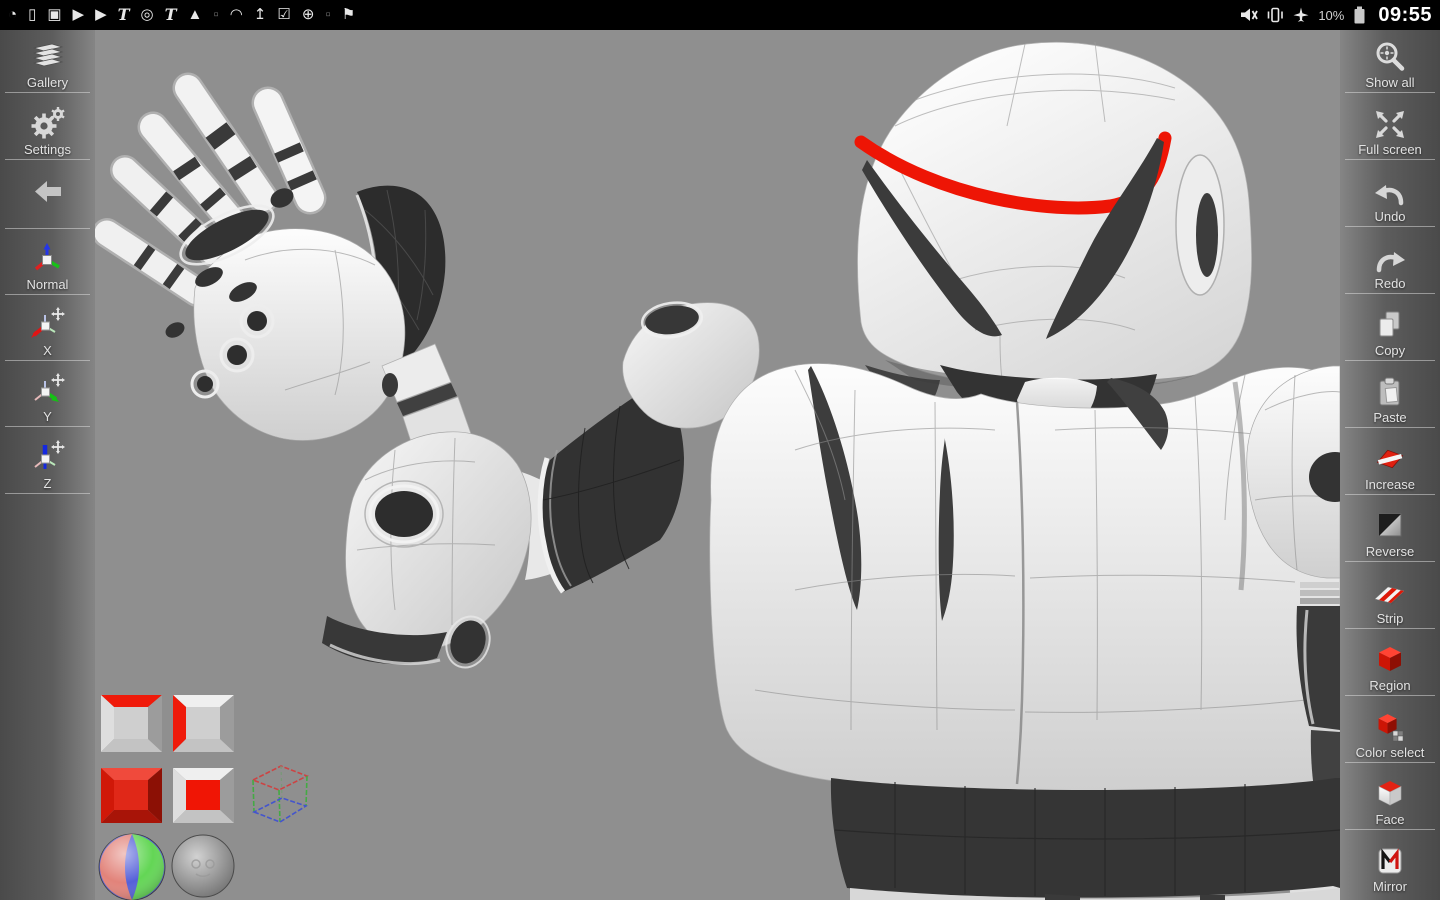 The width and height of the screenshot is (1440, 900). What do you see at coordinates (47, 284) in the screenshot?
I see `move-normal-label: Normal` at bounding box center [47, 284].